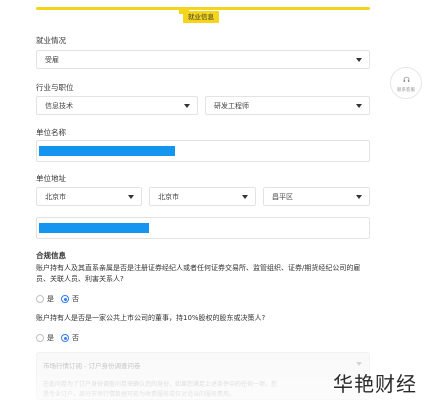 The width and height of the screenshot is (437, 400). I want to click on redacted-address, so click(94, 228).